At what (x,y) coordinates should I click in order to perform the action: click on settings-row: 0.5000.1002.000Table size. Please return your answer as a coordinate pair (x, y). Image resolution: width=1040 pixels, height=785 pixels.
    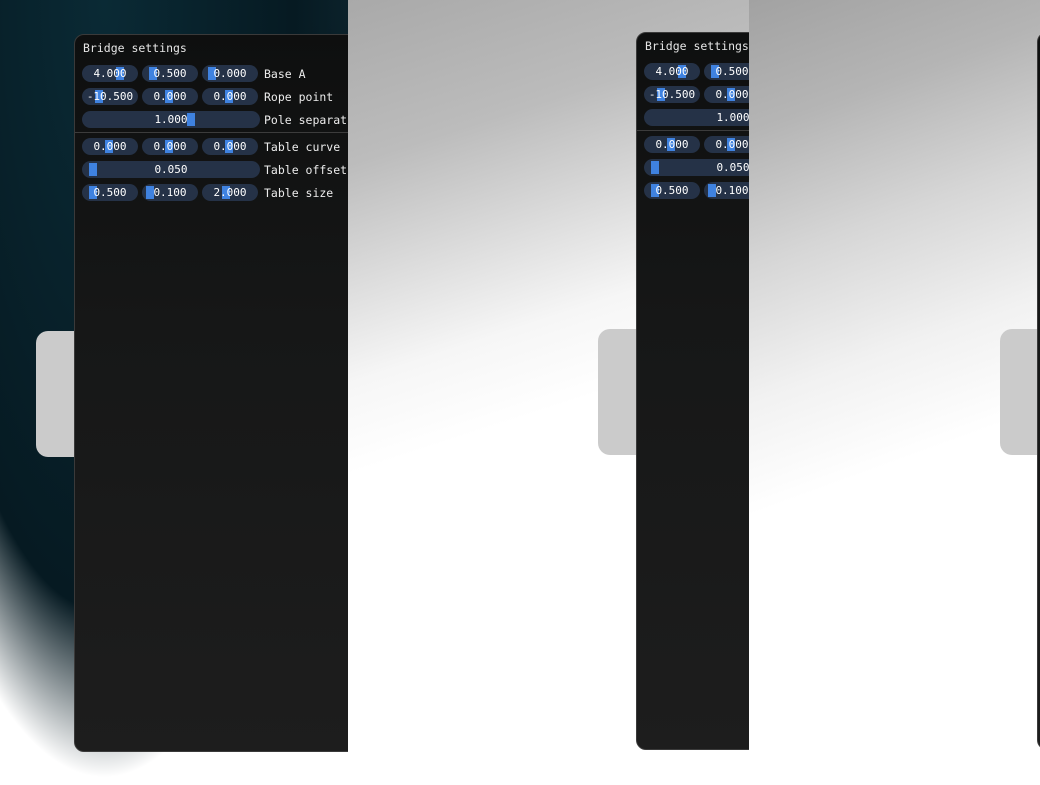
    Looking at the image, I should click on (696, 190).